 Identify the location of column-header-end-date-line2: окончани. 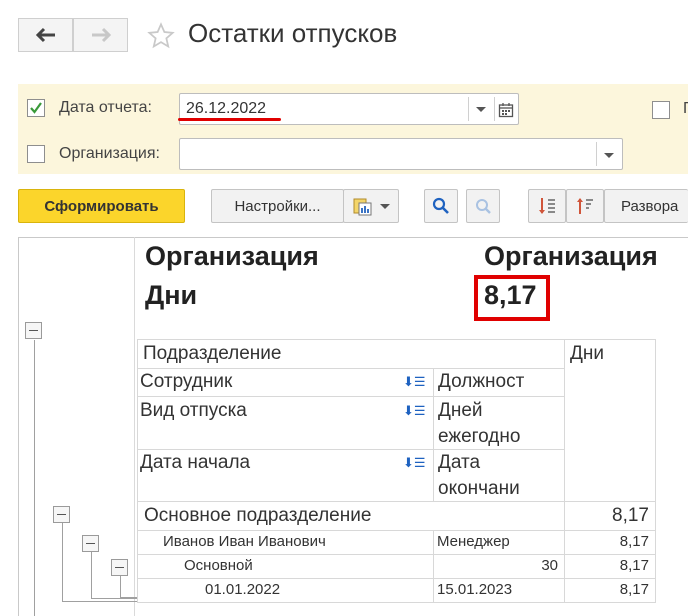
(479, 488).